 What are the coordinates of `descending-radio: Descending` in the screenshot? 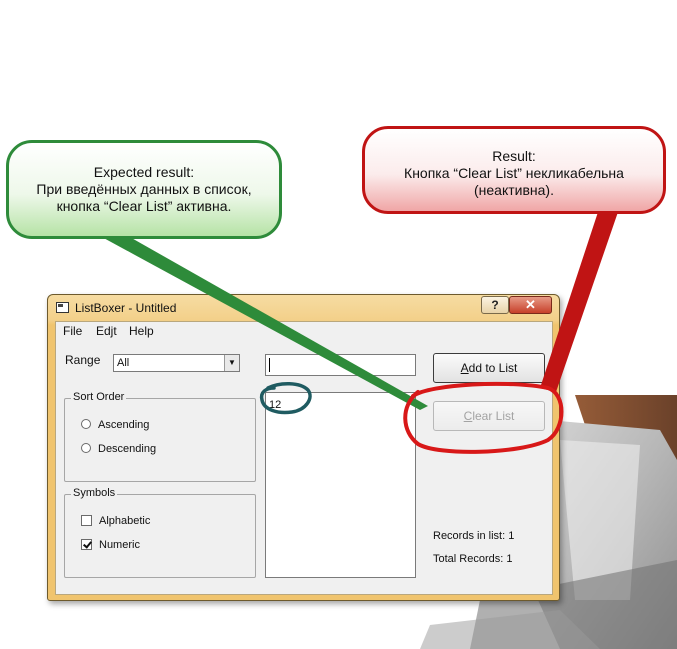 It's located at (118, 449).